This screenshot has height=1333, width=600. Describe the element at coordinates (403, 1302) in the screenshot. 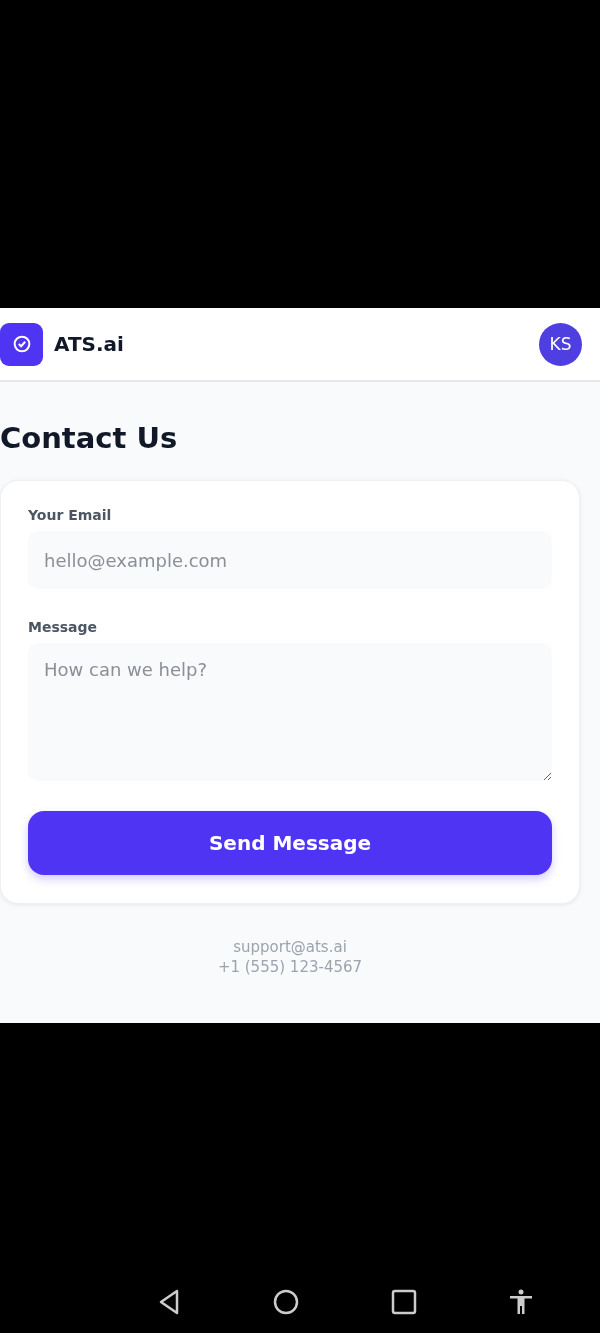

I see `recents-icon` at that location.